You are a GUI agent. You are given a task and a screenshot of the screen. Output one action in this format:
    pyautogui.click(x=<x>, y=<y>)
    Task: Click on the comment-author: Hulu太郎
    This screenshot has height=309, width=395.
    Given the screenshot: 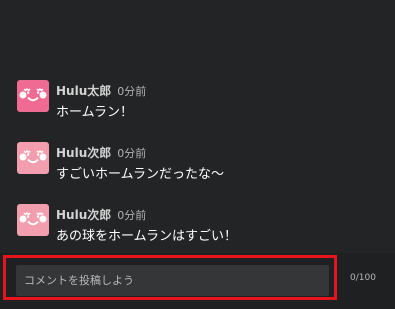 What is the action you would take?
    pyautogui.click(x=84, y=91)
    